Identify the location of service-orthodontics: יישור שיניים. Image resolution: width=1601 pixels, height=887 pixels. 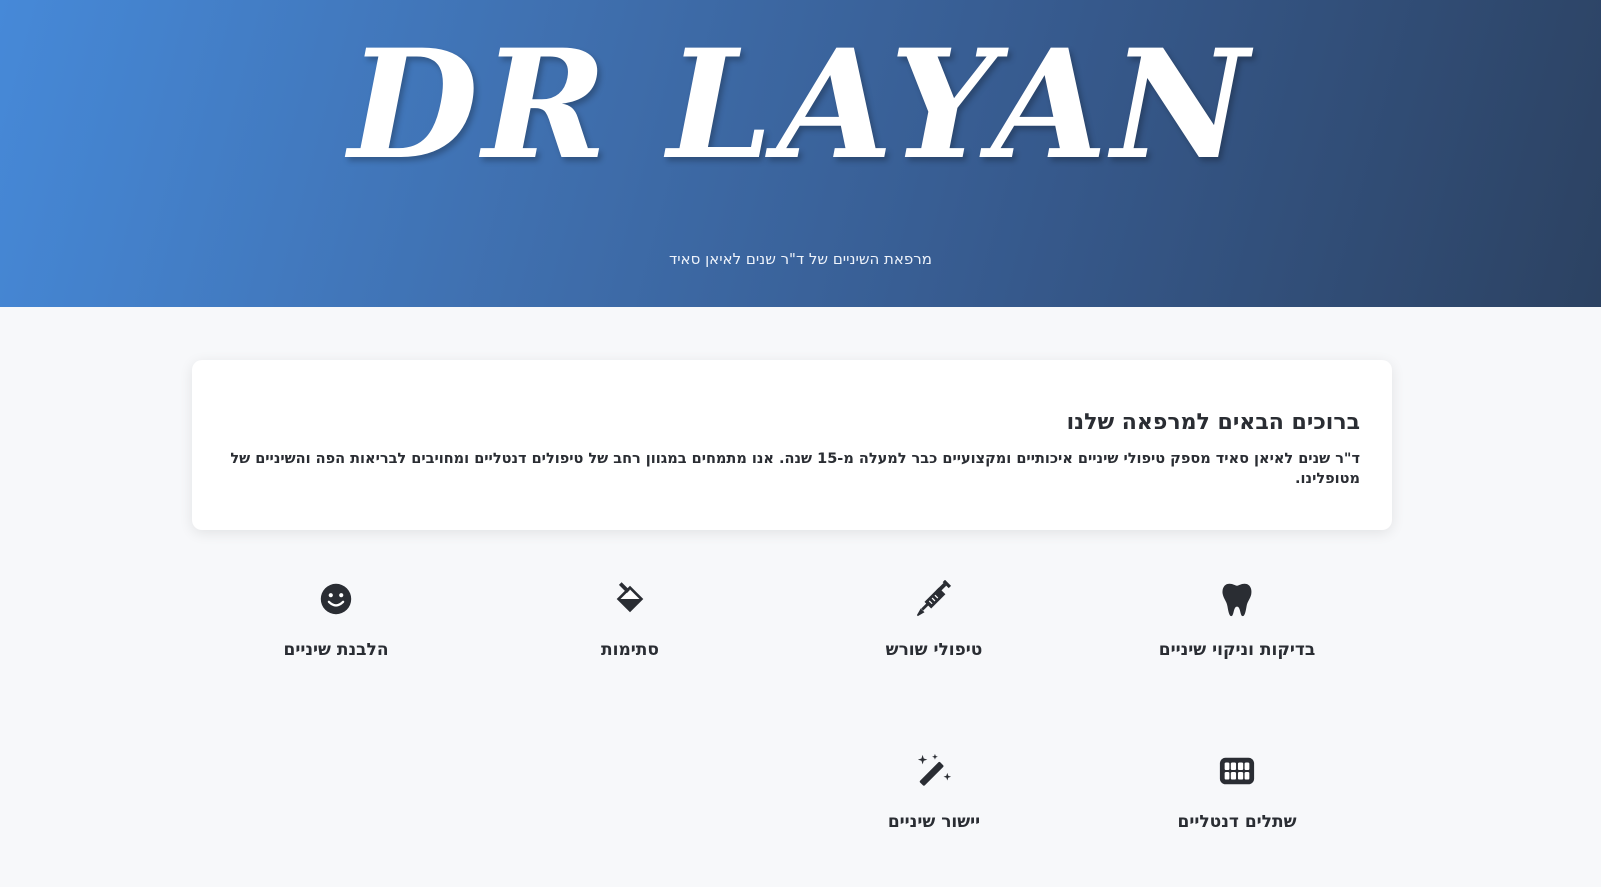
(934, 792).